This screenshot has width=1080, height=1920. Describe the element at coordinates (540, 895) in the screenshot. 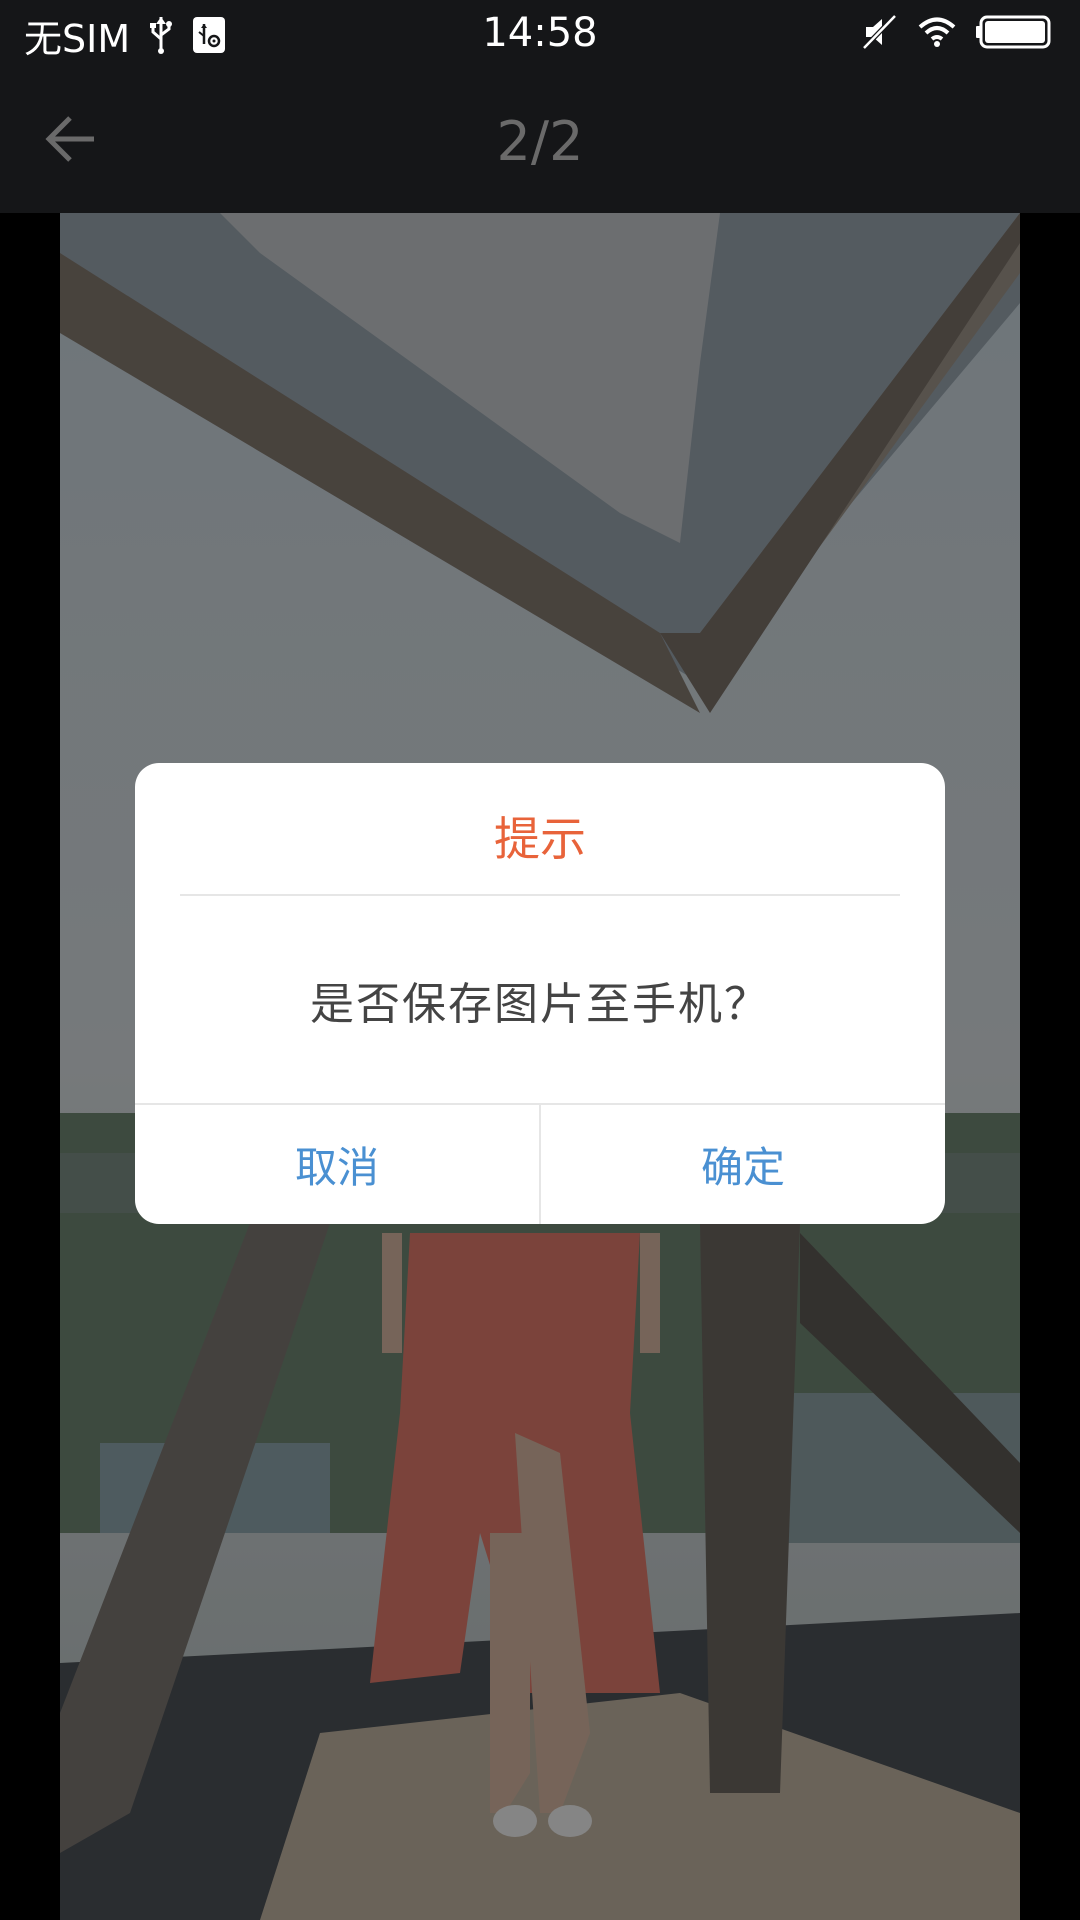

I see `dialog-divider` at that location.